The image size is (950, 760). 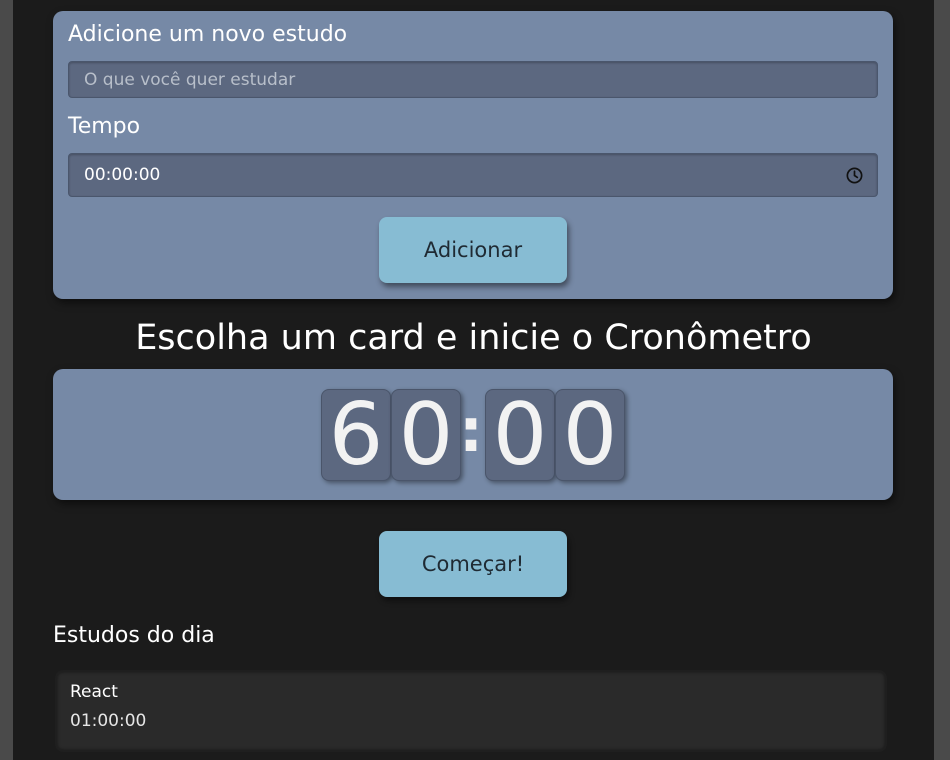 What do you see at coordinates (473, 250) in the screenshot?
I see `add-button: Adicionar` at bounding box center [473, 250].